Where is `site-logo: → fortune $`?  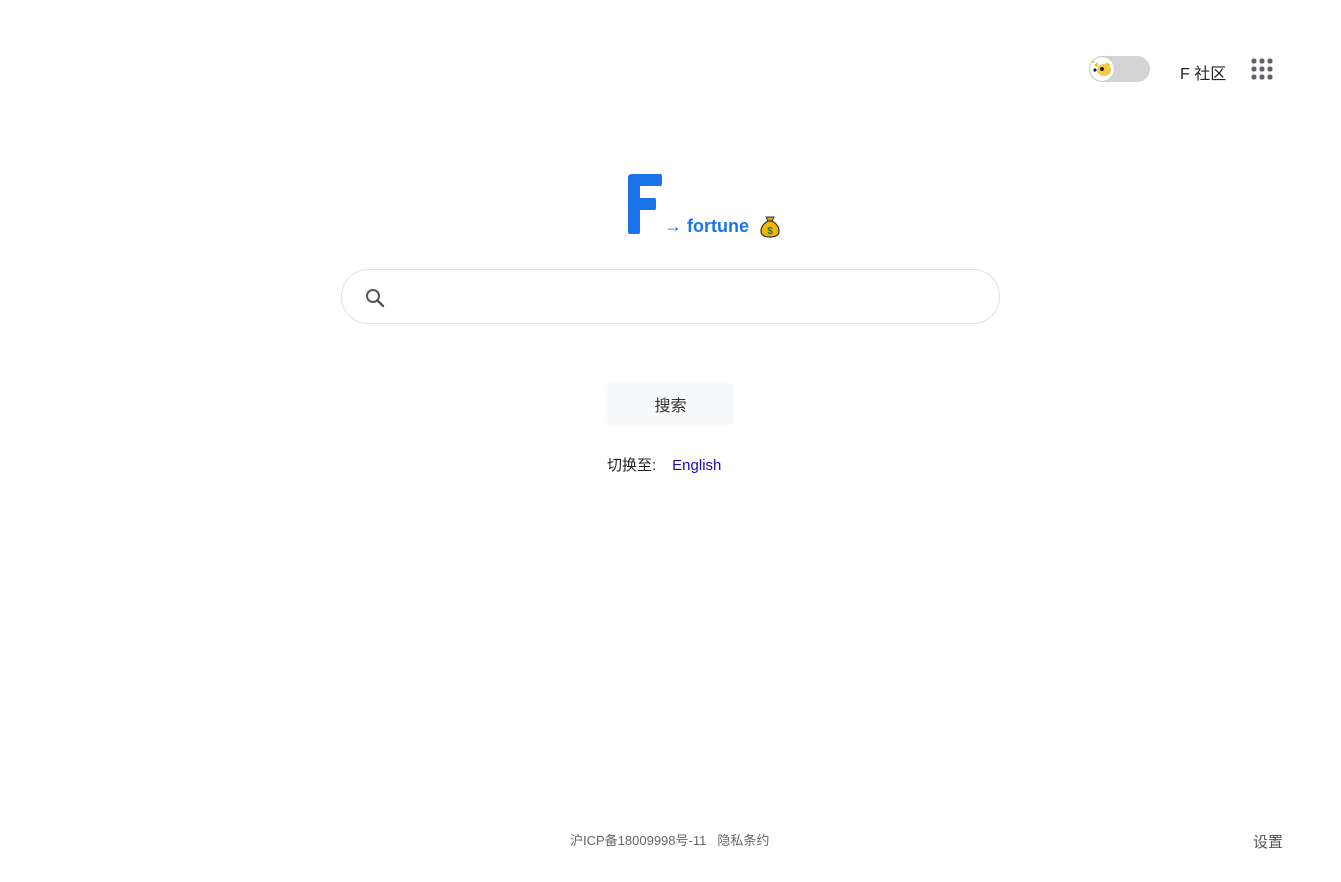 site-logo: → fortune $ is located at coordinates (707, 207).